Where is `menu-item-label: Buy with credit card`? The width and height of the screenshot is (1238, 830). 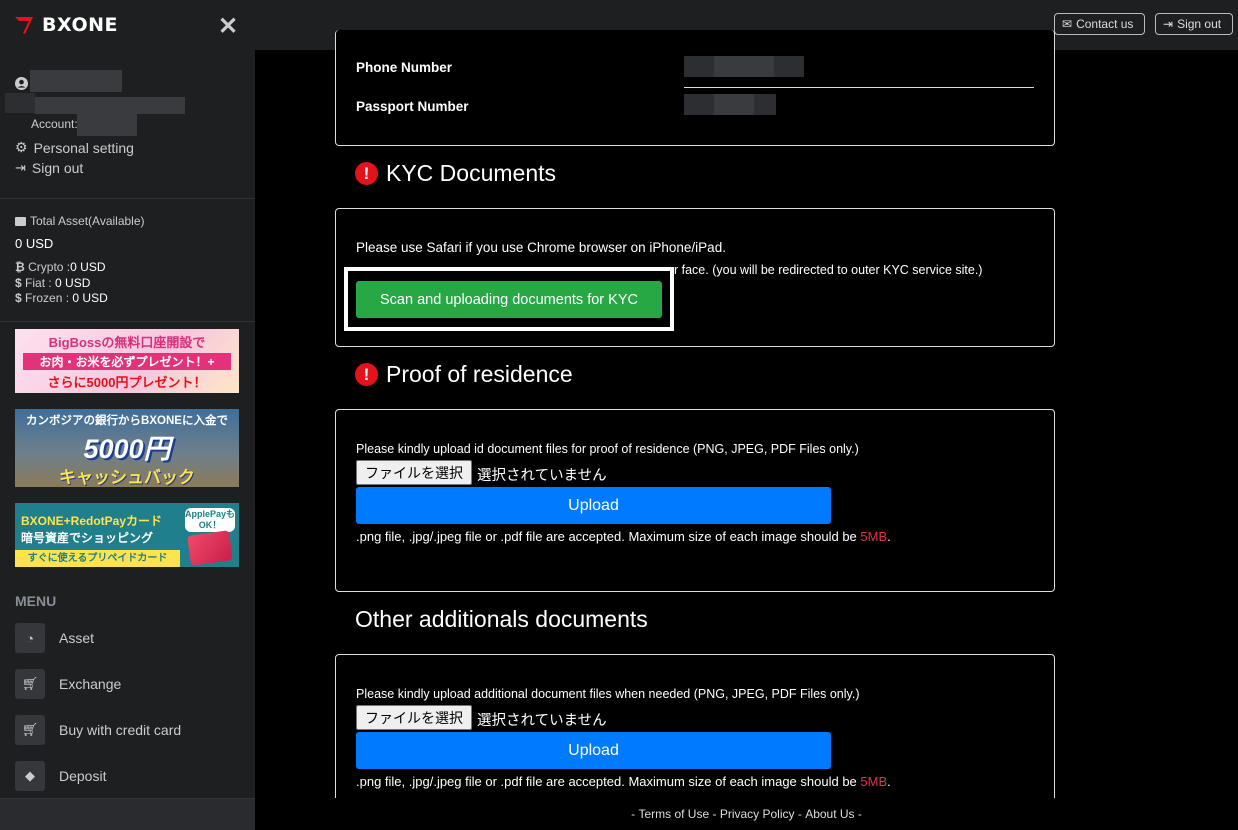
menu-item-label: Buy with credit card is located at coordinates (120, 730).